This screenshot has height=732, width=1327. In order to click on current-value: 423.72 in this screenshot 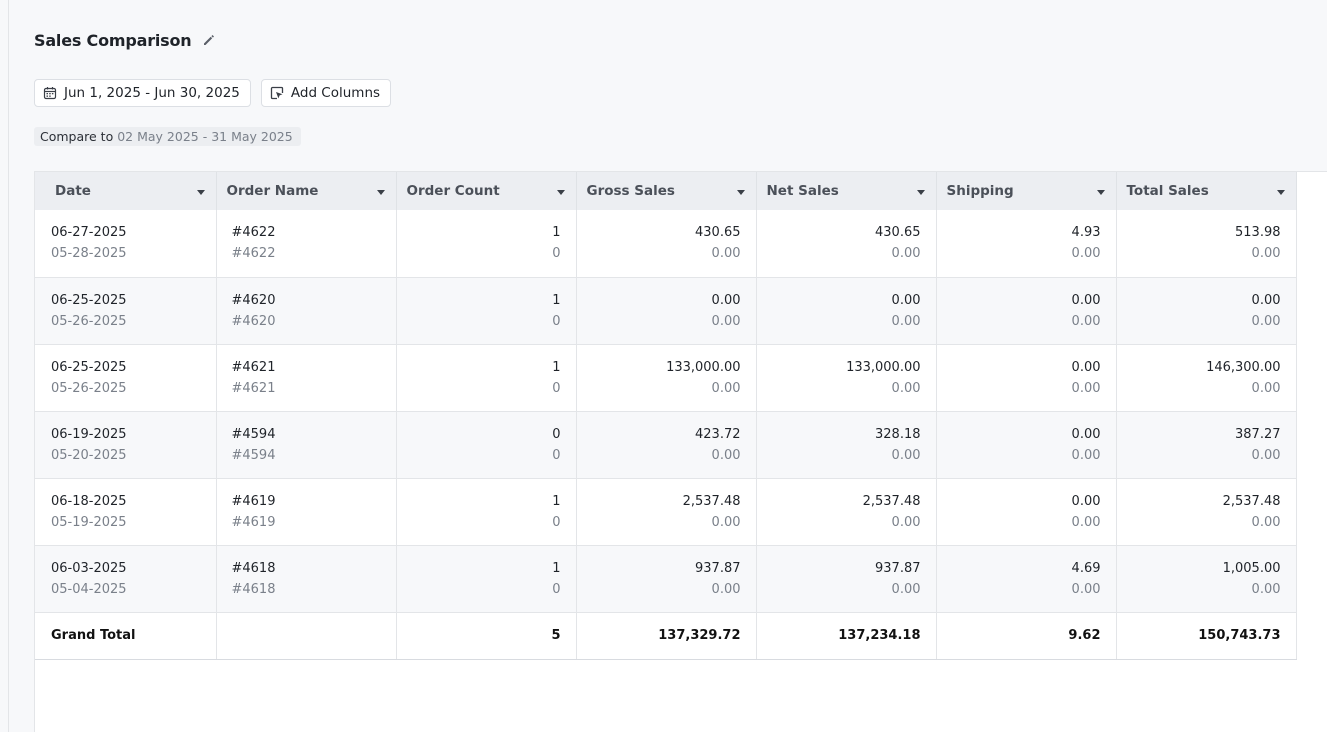, I will do `click(718, 434)`.